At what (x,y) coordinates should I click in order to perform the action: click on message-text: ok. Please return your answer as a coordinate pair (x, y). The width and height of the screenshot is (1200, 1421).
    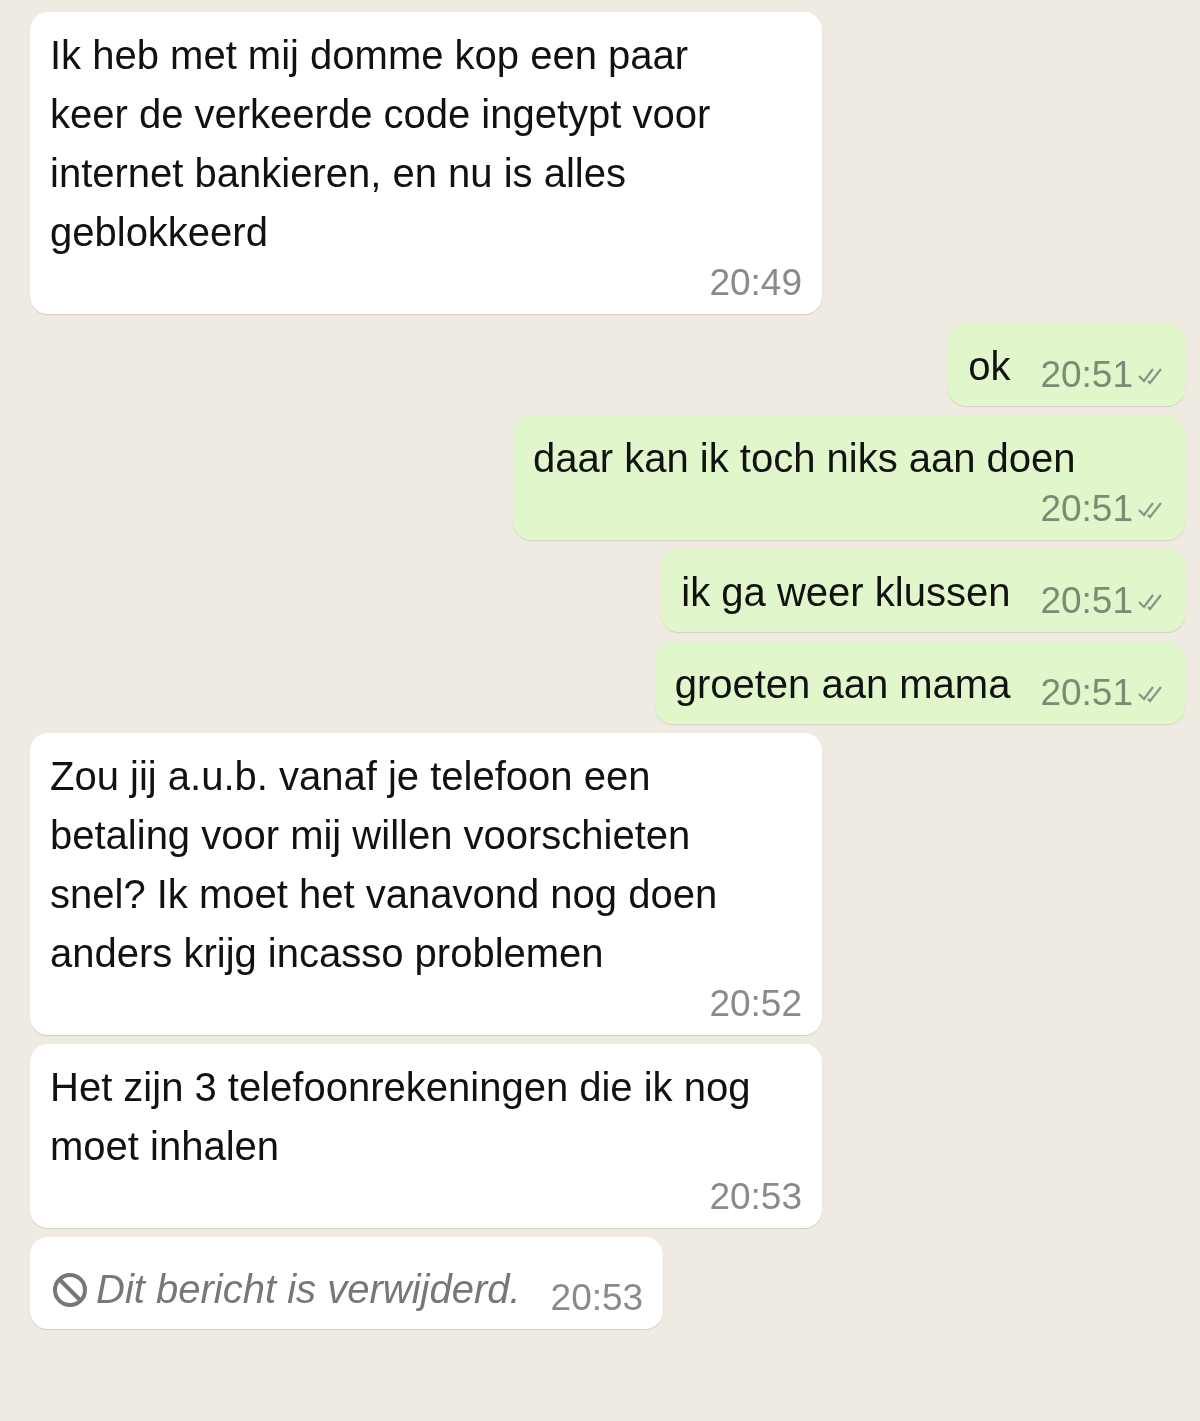
    Looking at the image, I should click on (989, 366).